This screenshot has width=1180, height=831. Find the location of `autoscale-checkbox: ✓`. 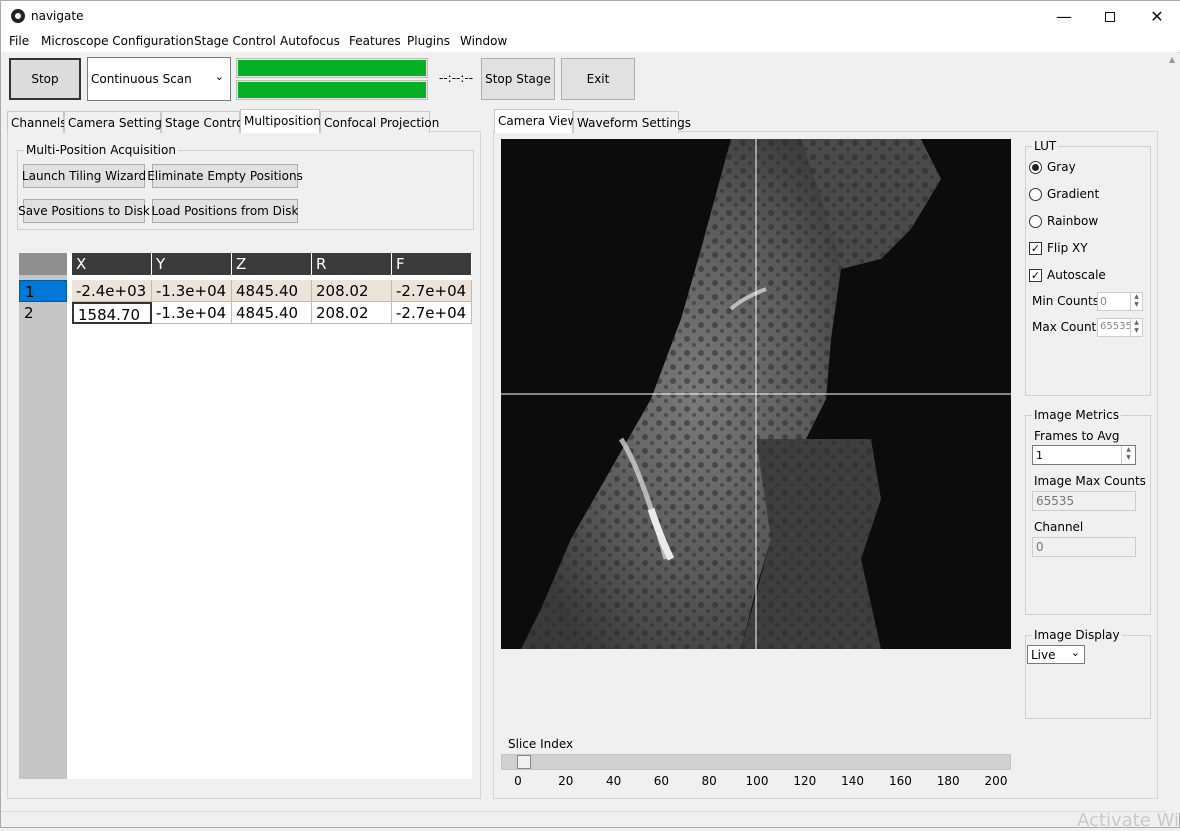

autoscale-checkbox: ✓ is located at coordinates (1035, 275).